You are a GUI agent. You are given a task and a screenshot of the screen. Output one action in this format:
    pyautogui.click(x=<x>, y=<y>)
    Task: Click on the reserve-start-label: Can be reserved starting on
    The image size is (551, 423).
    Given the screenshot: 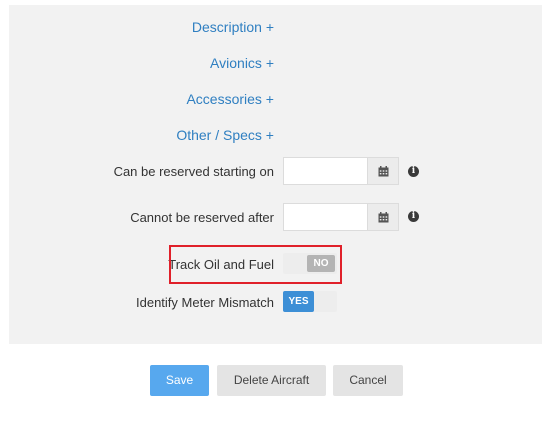 What is the action you would take?
    pyautogui.click(x=193, y=171)
    